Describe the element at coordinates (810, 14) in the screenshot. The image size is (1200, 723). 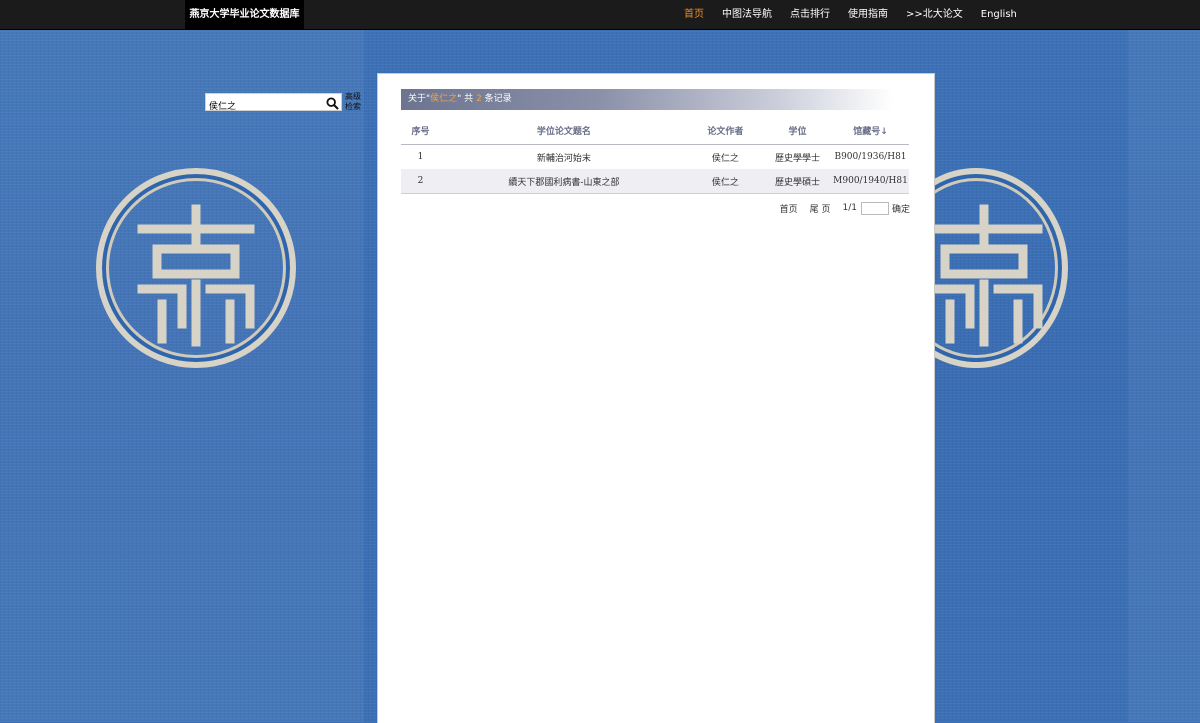
I see `nav-click-ranking: 点击排行` at that location.